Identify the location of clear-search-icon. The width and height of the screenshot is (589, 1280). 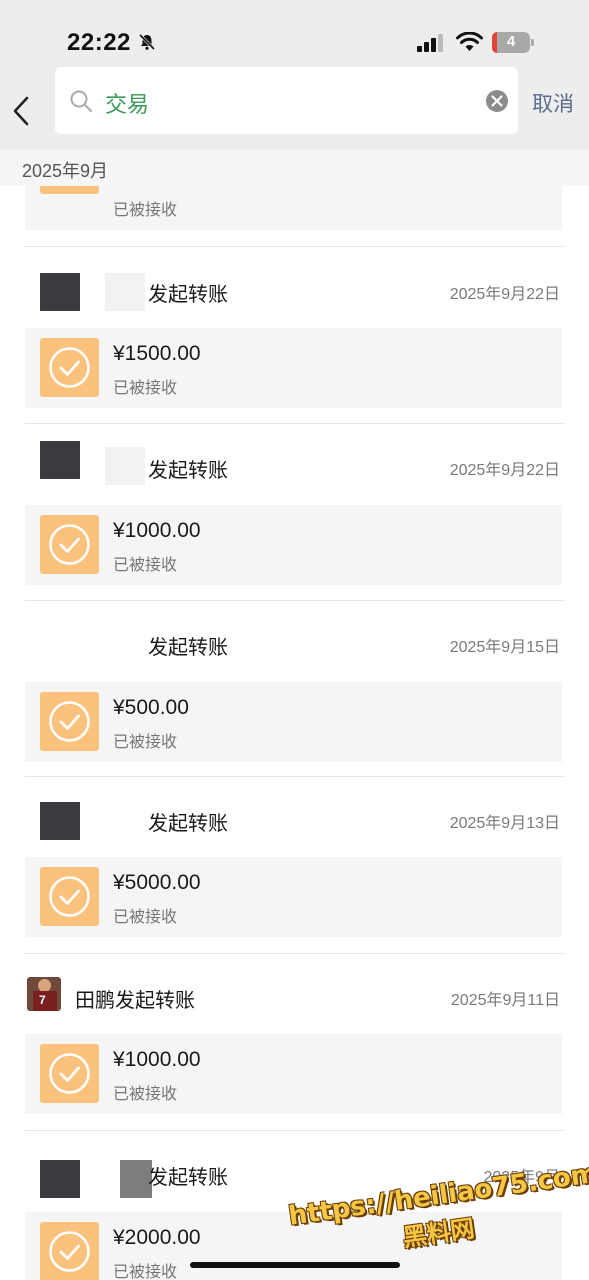
(497, 101).